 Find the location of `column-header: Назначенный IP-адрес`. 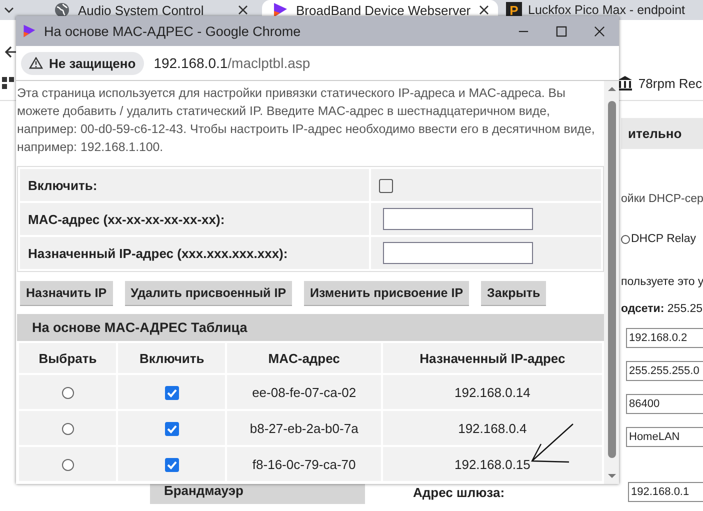

column-header: Назначенный IP-адрес is located at coordinates (492, 358).